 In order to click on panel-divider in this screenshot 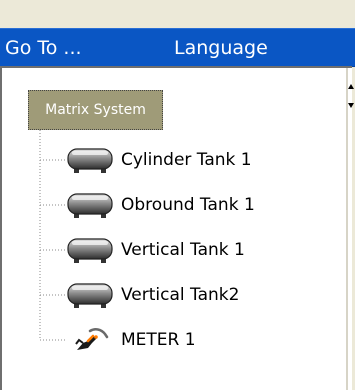, I will do `click(347, 229)`.